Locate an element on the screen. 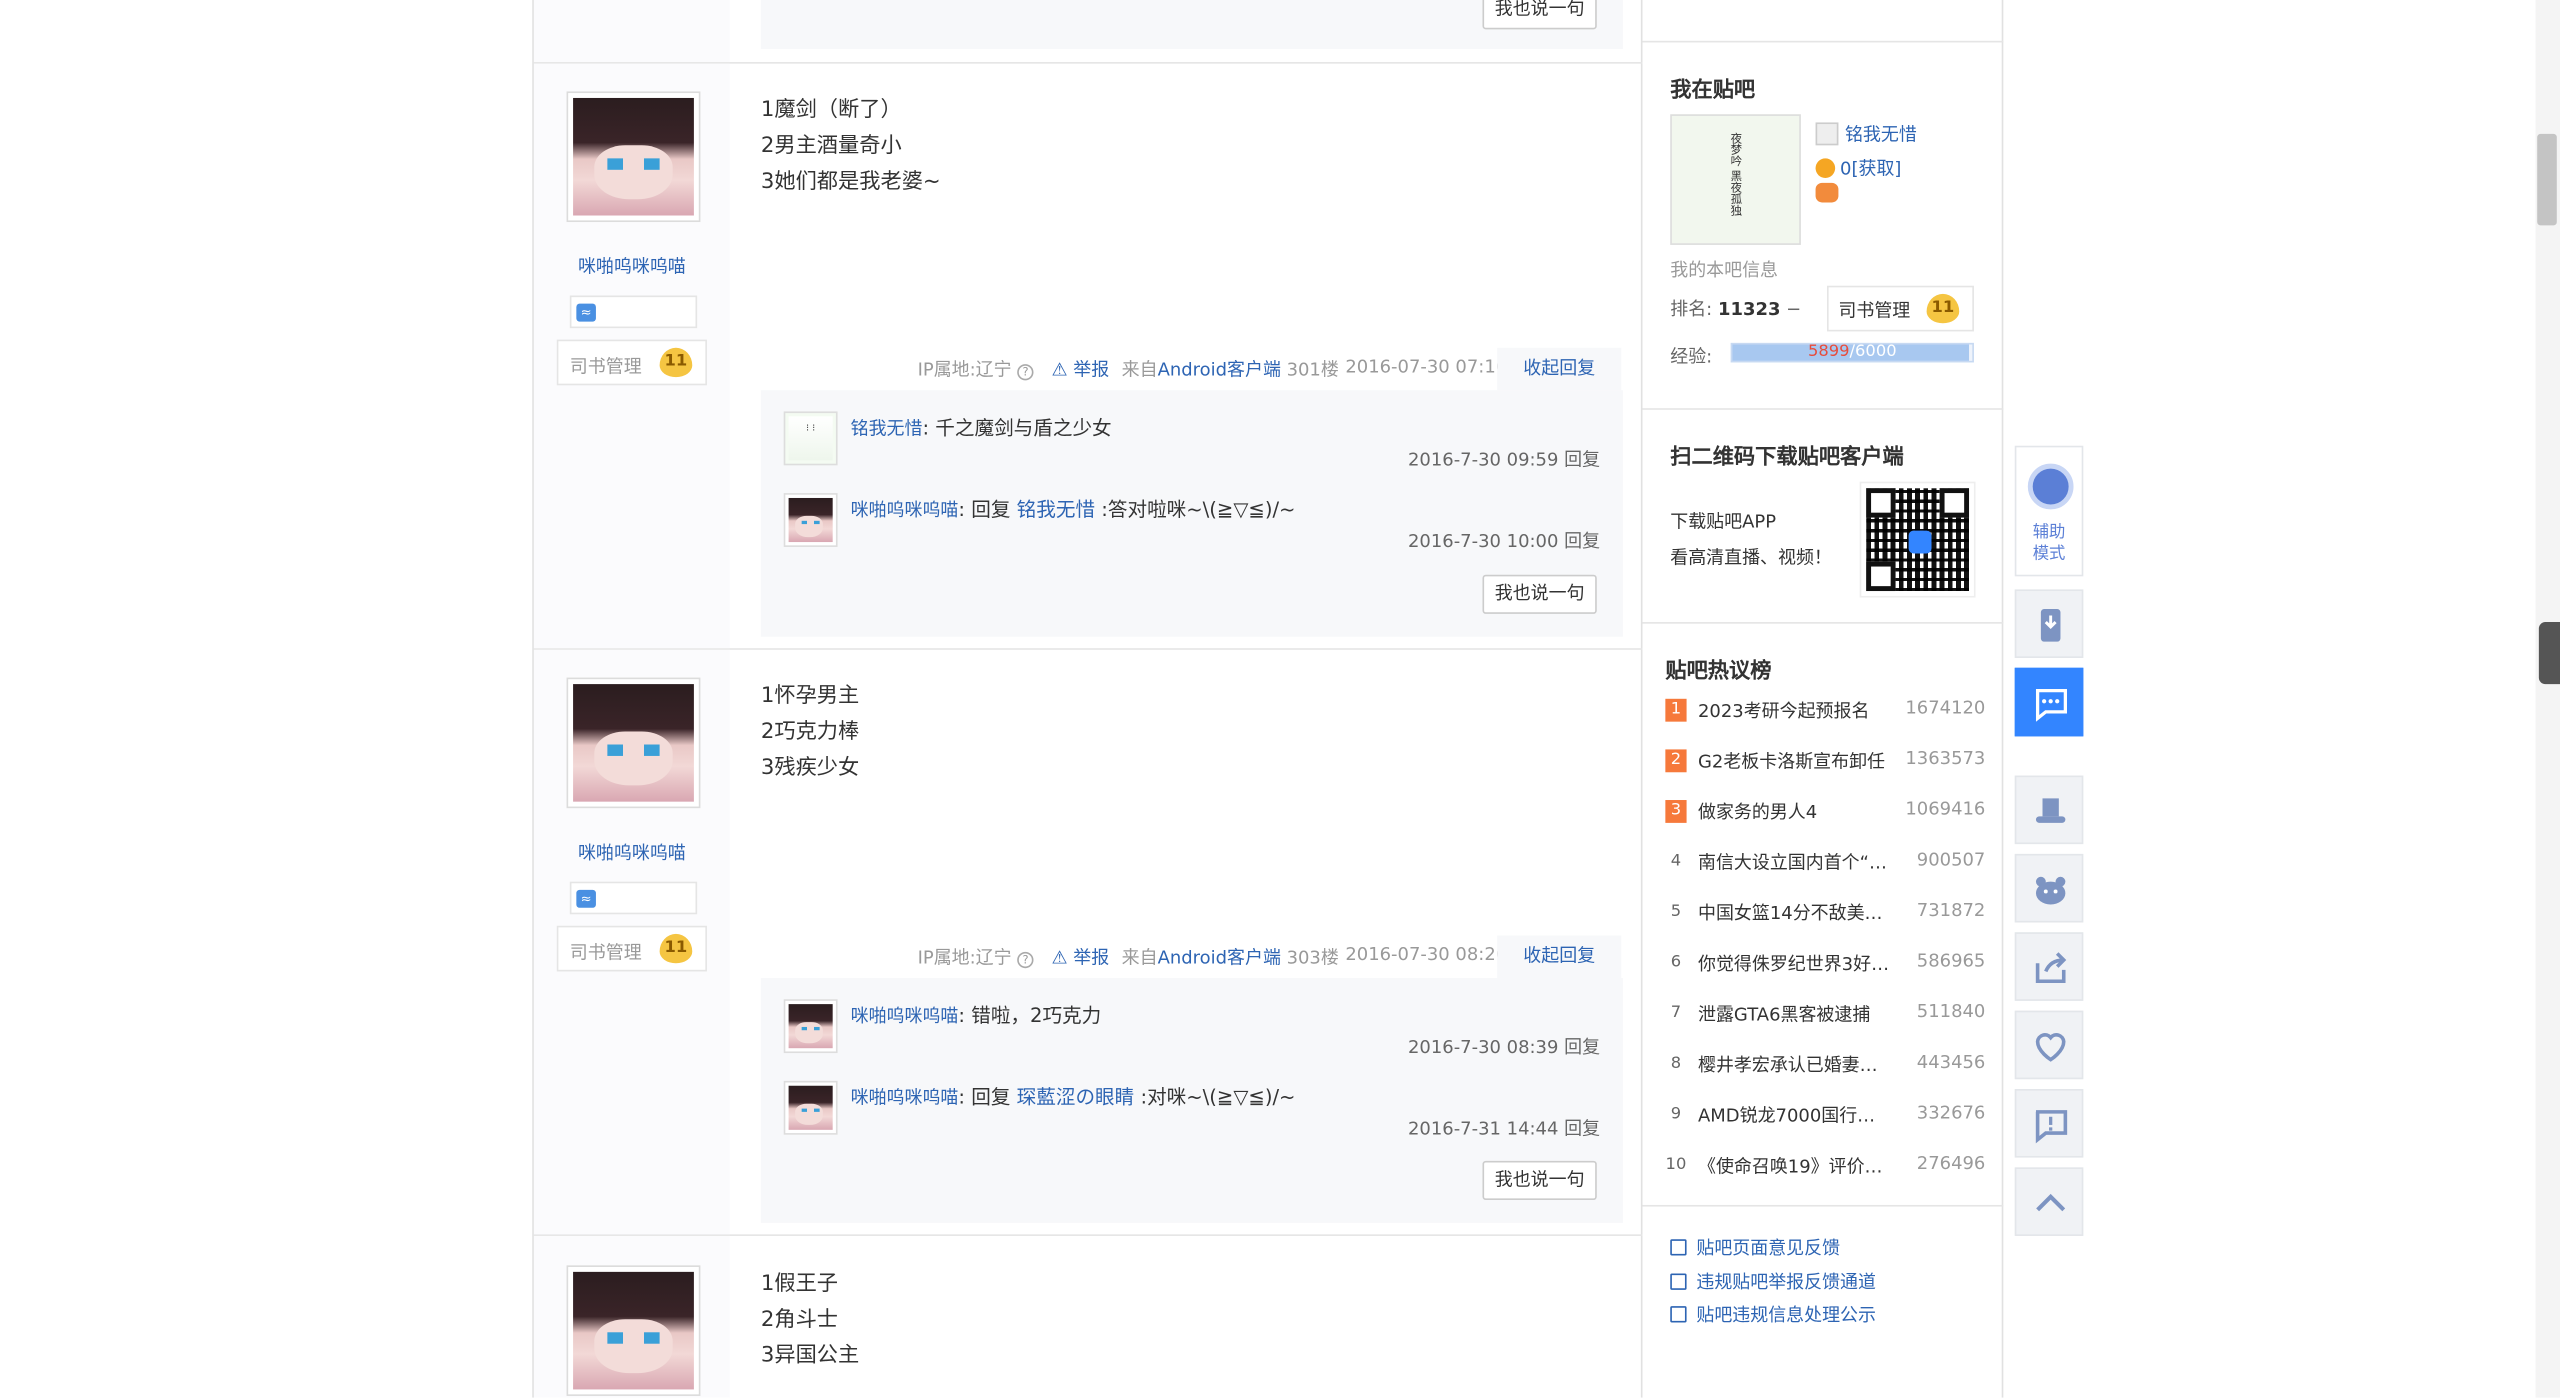 This screenshot has height=1398, width=2560. hot-topic-item: 7 泄露GTA6黑客被逮捕 511840 is located at coordinates (1825, 1014).